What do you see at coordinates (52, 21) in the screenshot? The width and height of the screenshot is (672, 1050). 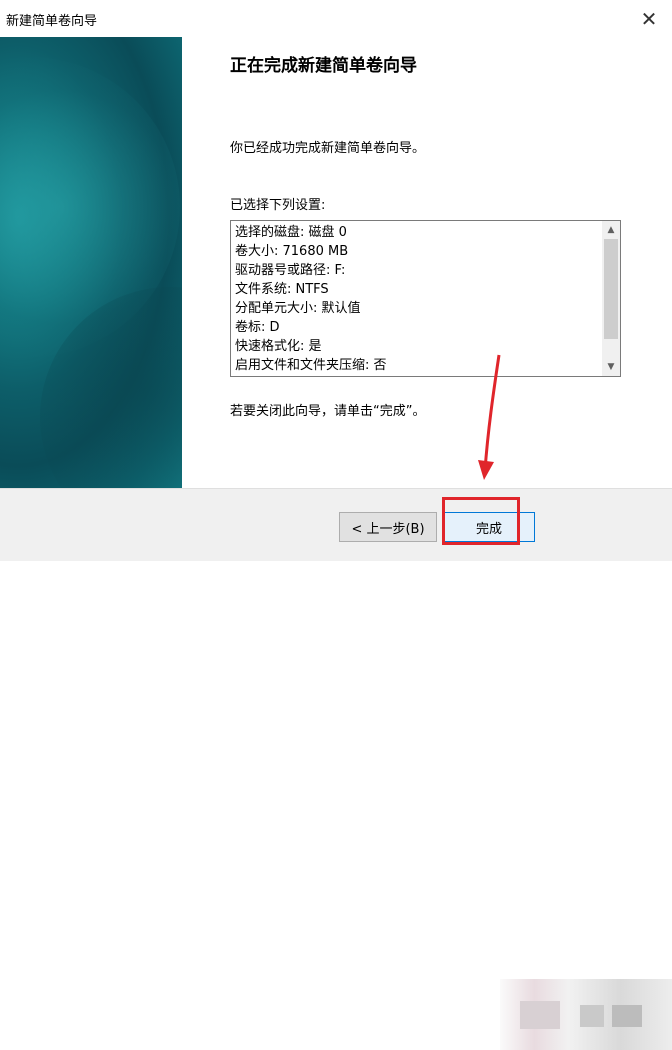 I see `window-title: 新建简单卷向导` at bounding box center [52, 21].